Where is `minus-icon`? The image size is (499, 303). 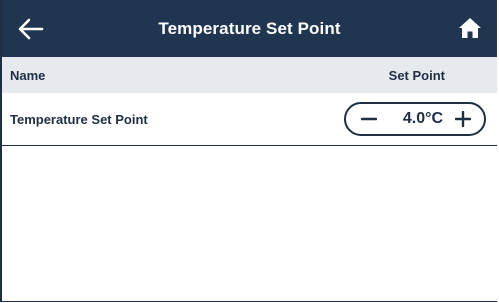
minus-icon is located at coordinates (369, 119).